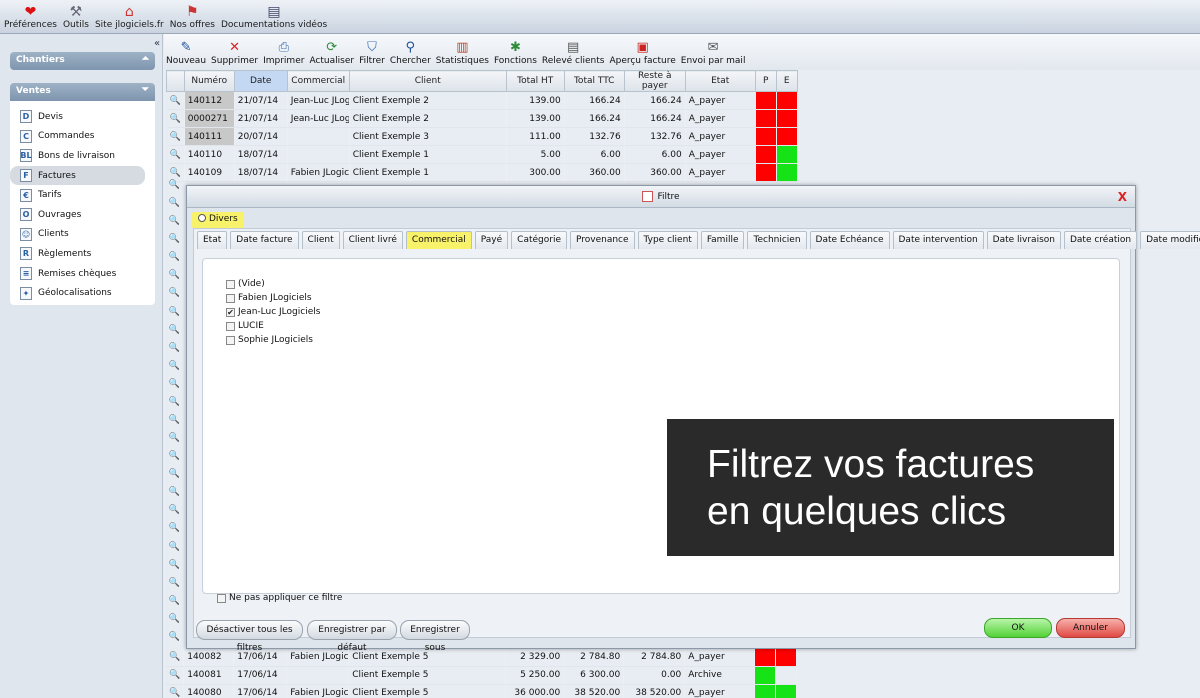  Describe the element at coordinates (410, 55) in the screenshot. I see `toolbar-chercher-button: ⚲ Chercher` at that location.